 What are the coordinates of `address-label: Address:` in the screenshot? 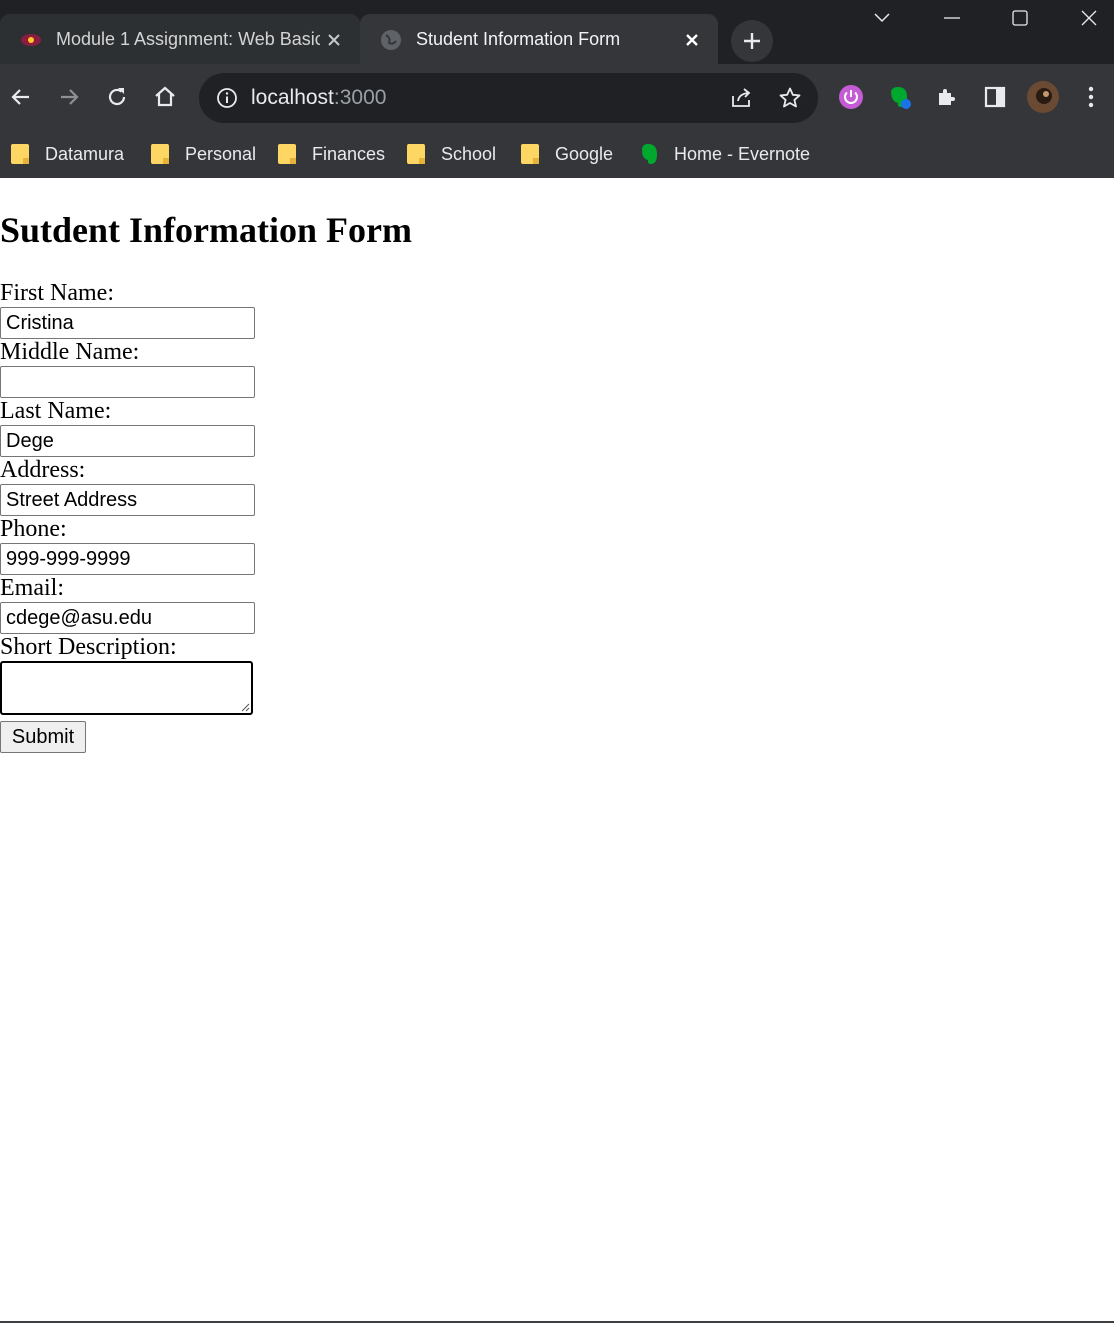 It's located at (43, 470).